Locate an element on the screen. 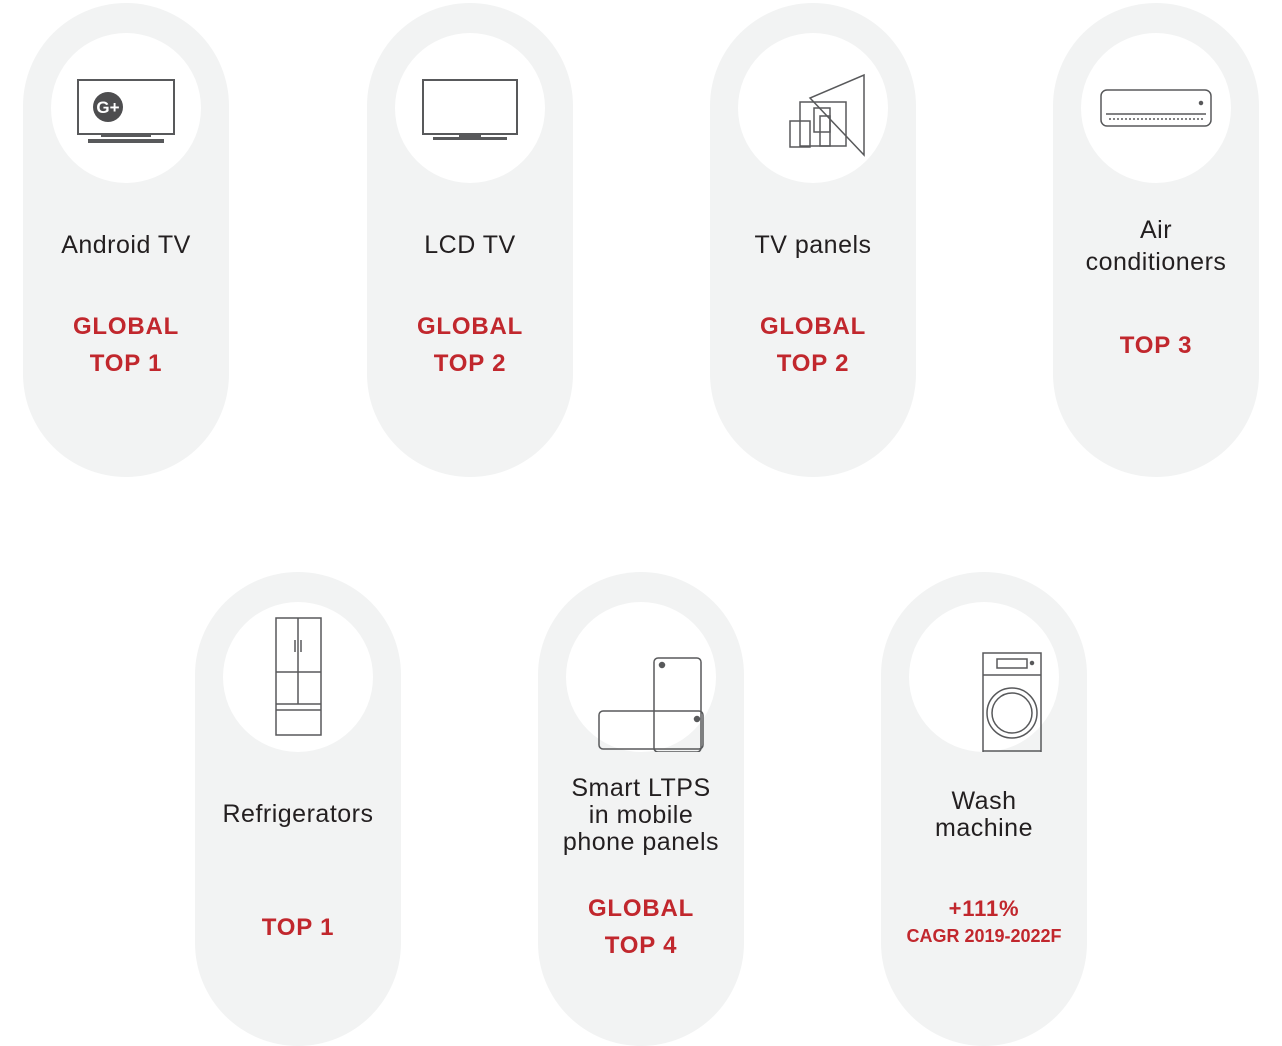 The width and height of the screenshot is (1282, 1046). rank-badge: +111% CAGR 2019-2022F is located at coordinates (984, 921).